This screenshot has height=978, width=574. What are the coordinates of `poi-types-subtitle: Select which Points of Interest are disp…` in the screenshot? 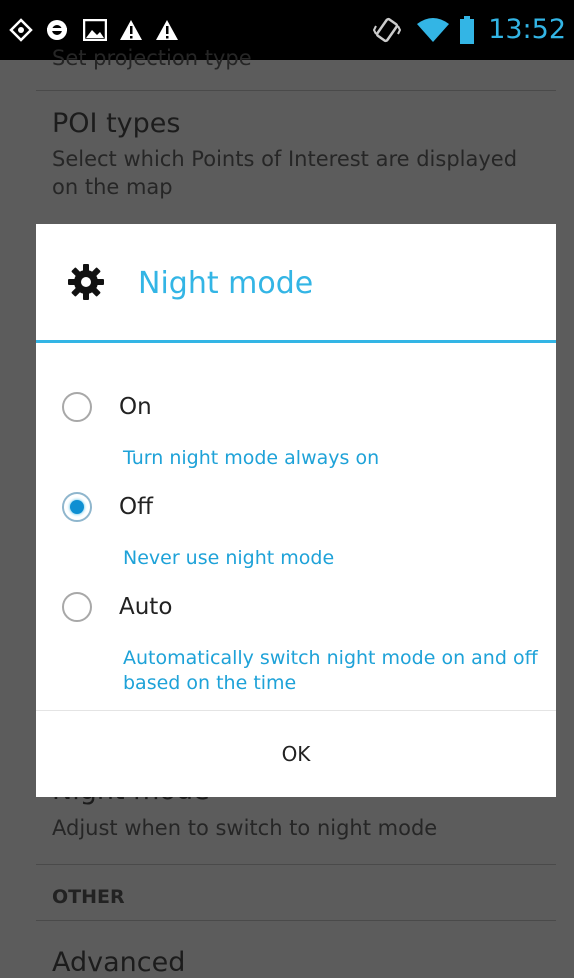 It's located at (285, 173).